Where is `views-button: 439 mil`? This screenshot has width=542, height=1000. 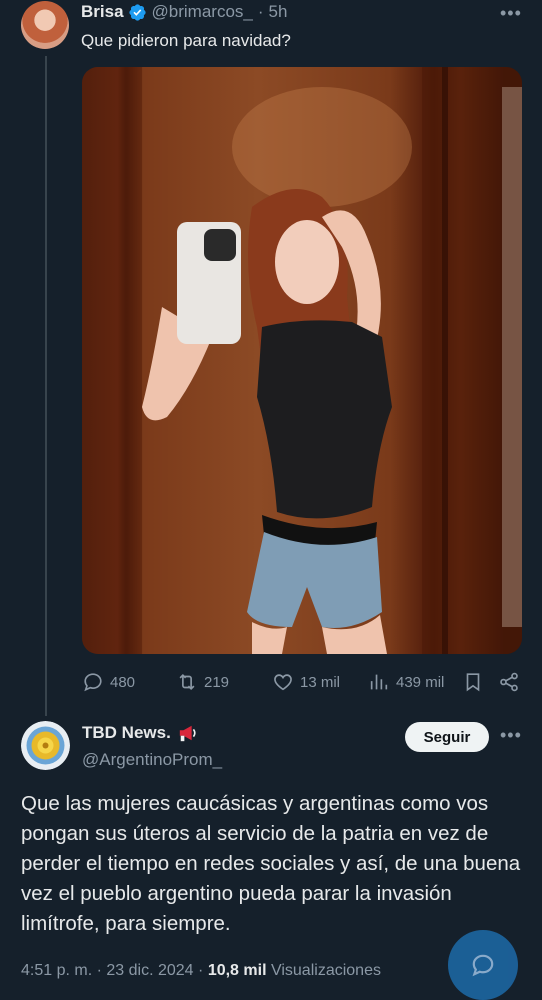
views-button: 439 mil is located at coordinates (406, 682).